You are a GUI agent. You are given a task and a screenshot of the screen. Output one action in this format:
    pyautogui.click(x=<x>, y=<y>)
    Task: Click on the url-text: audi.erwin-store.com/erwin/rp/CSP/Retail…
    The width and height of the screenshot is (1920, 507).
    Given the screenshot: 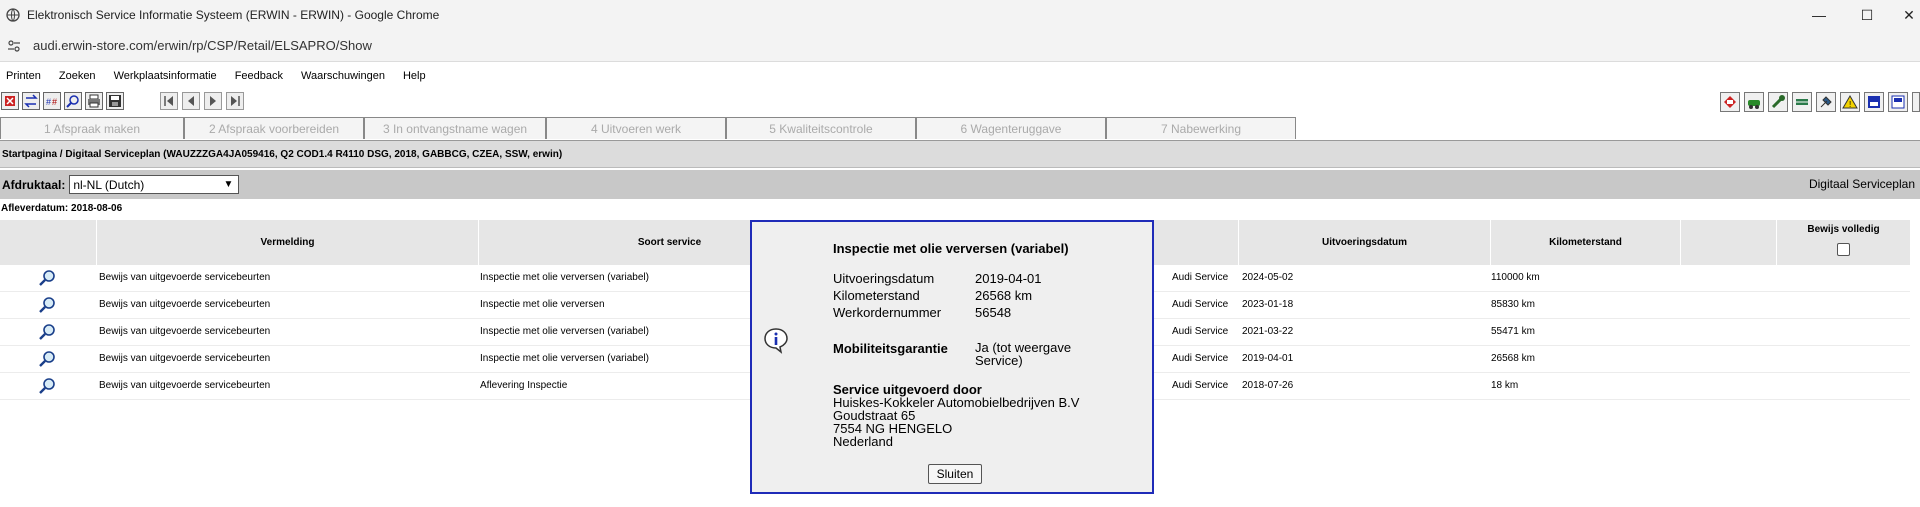 What is the action you would take?
    pyautogui.click(x=202, y=45)
    